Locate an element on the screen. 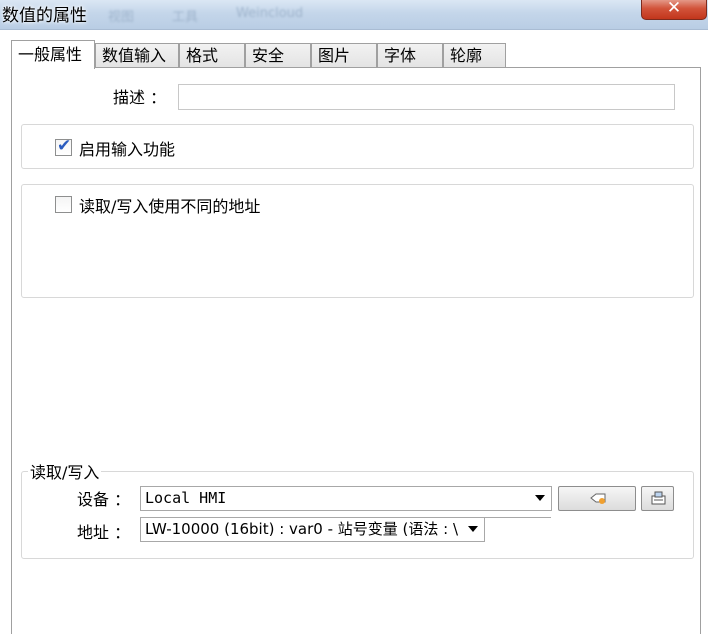  checkmark-icon: ✔ is located at coordinates (64, 146).